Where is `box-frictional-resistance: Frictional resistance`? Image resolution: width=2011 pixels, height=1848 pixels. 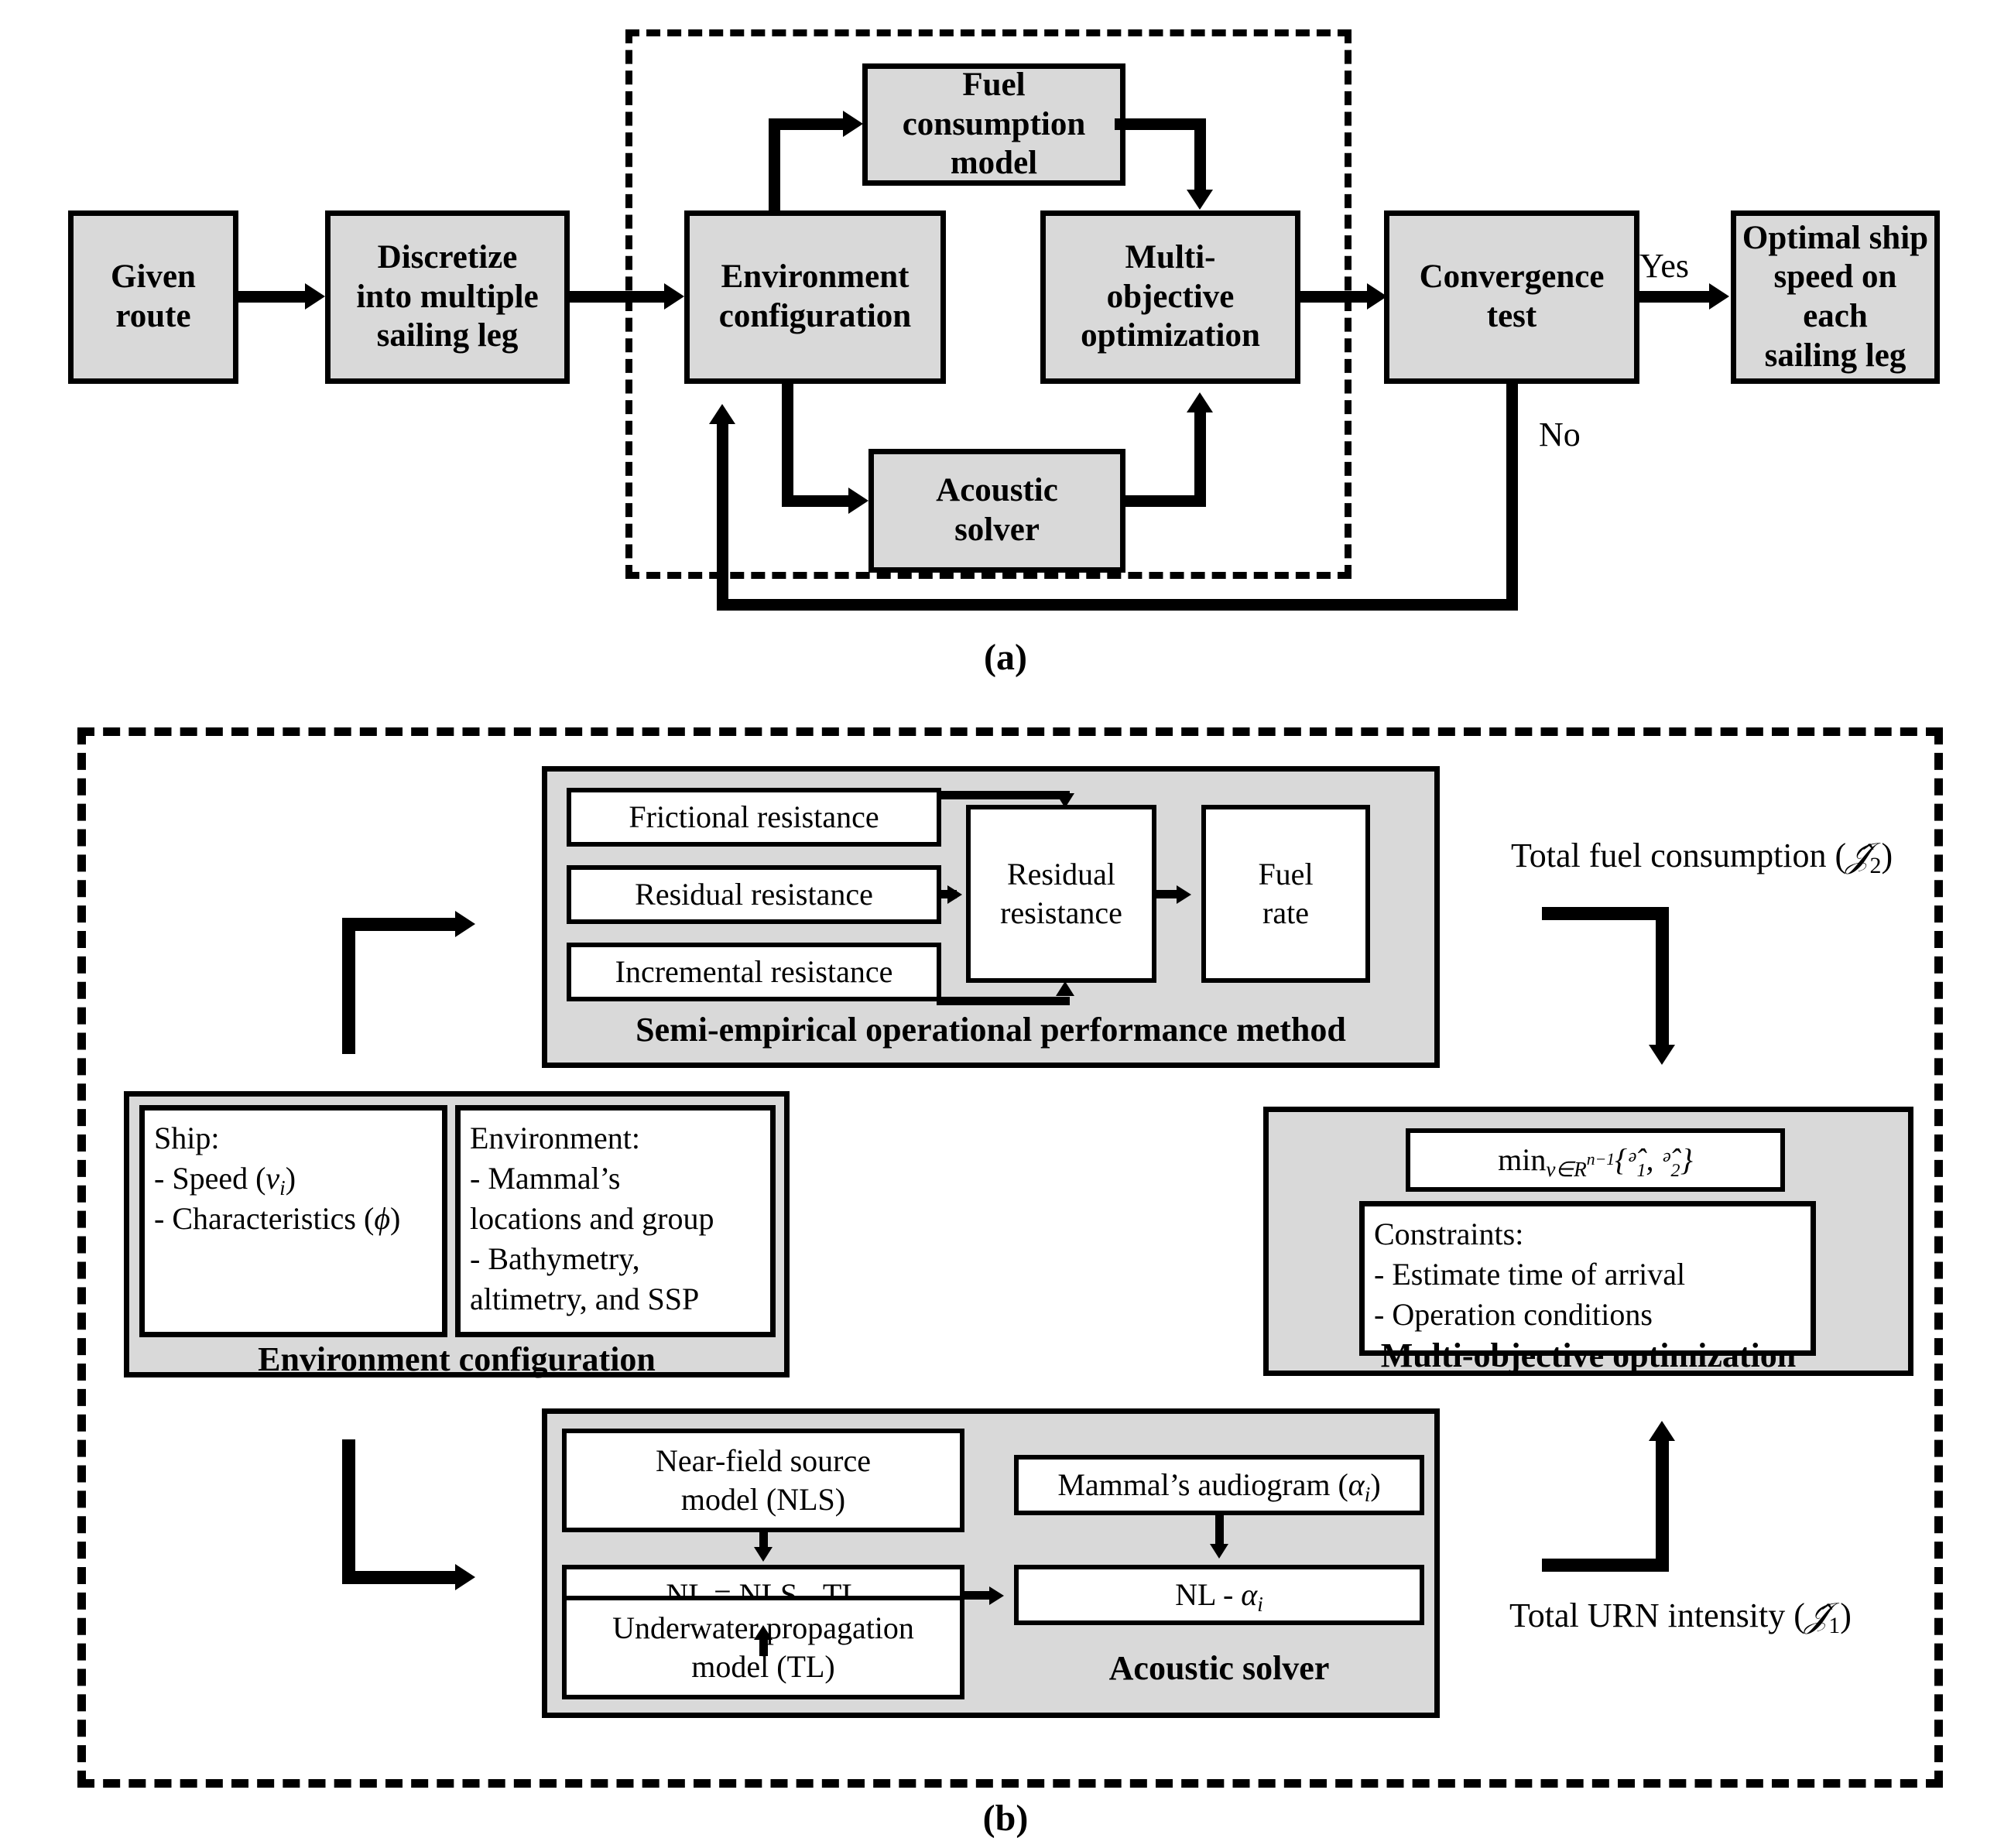 box-frictional-resistance: Frictional resistance is located at coordinates (754, 817).